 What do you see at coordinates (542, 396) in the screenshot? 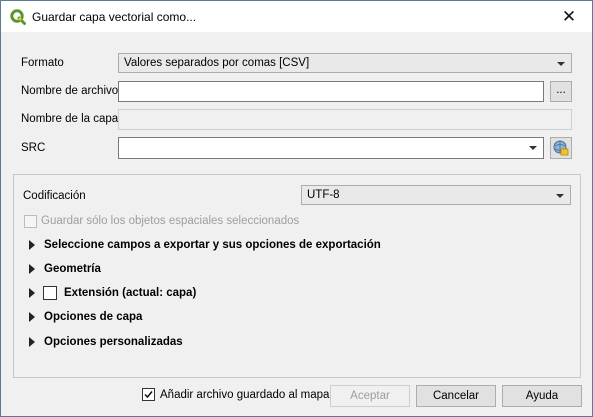
I see `help-button: Ayuda` at bounding box center [542, 396].